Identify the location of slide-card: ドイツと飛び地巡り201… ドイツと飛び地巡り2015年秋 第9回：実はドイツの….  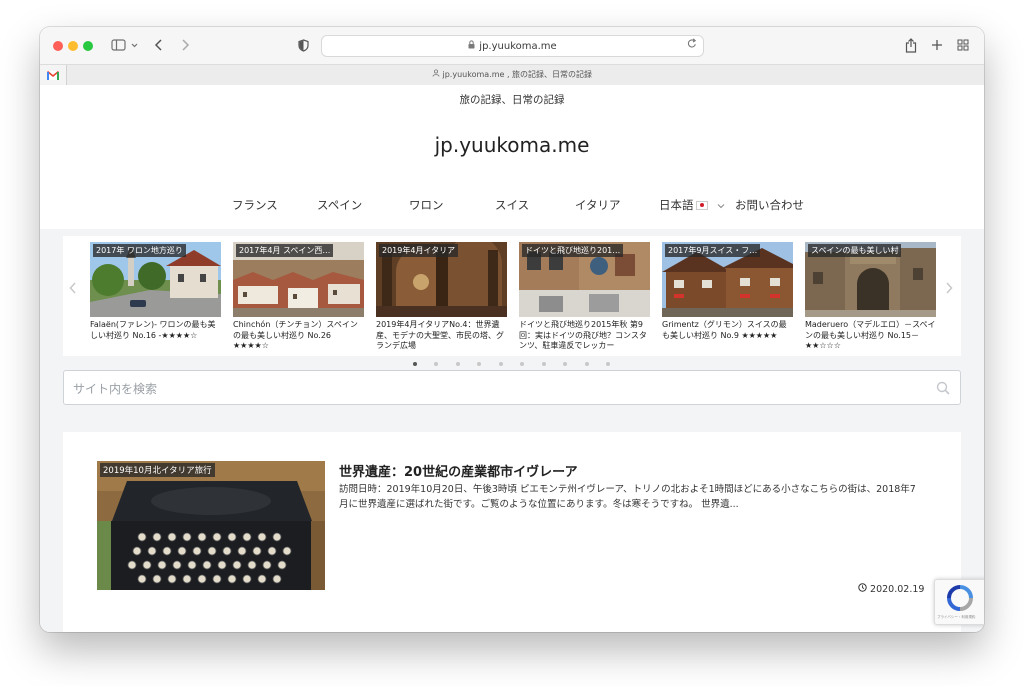
(584, 297).